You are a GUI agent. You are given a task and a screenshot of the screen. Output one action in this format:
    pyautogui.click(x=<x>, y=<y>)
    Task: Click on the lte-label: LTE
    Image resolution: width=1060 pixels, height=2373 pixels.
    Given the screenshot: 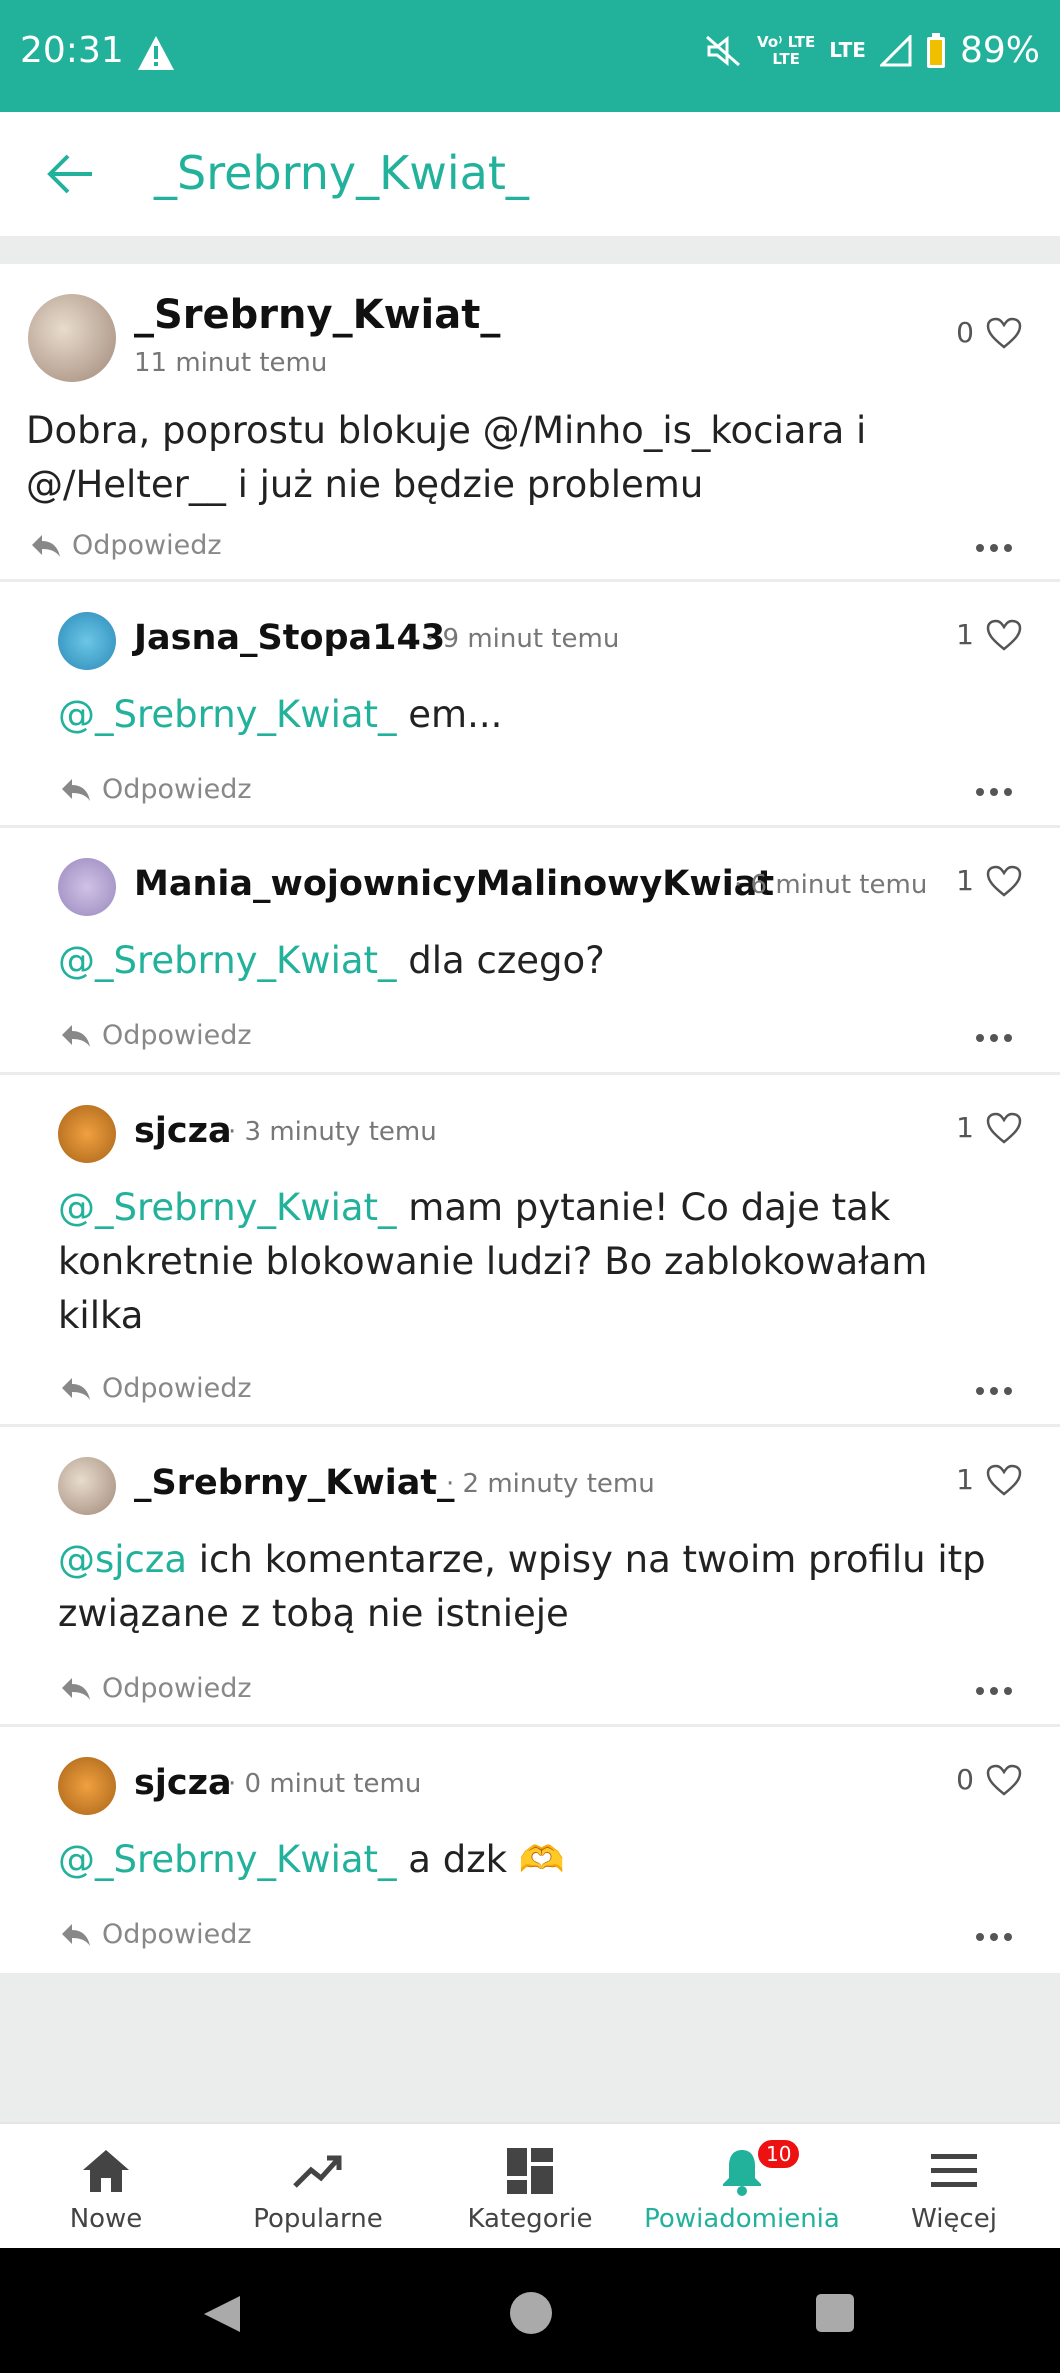 What is the action you would take?
    pyautogui.click(x=847, y=50)
    